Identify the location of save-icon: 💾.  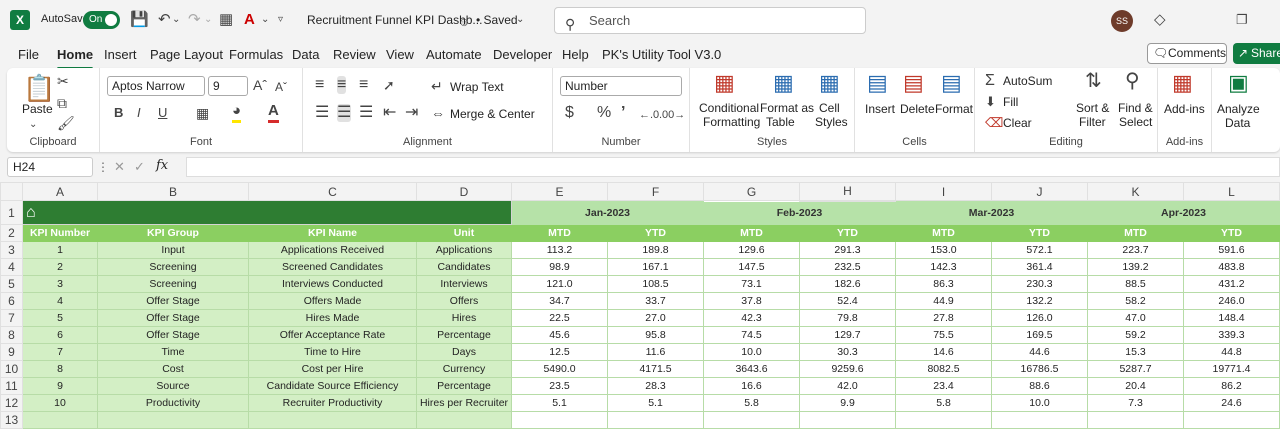
(139, 20).